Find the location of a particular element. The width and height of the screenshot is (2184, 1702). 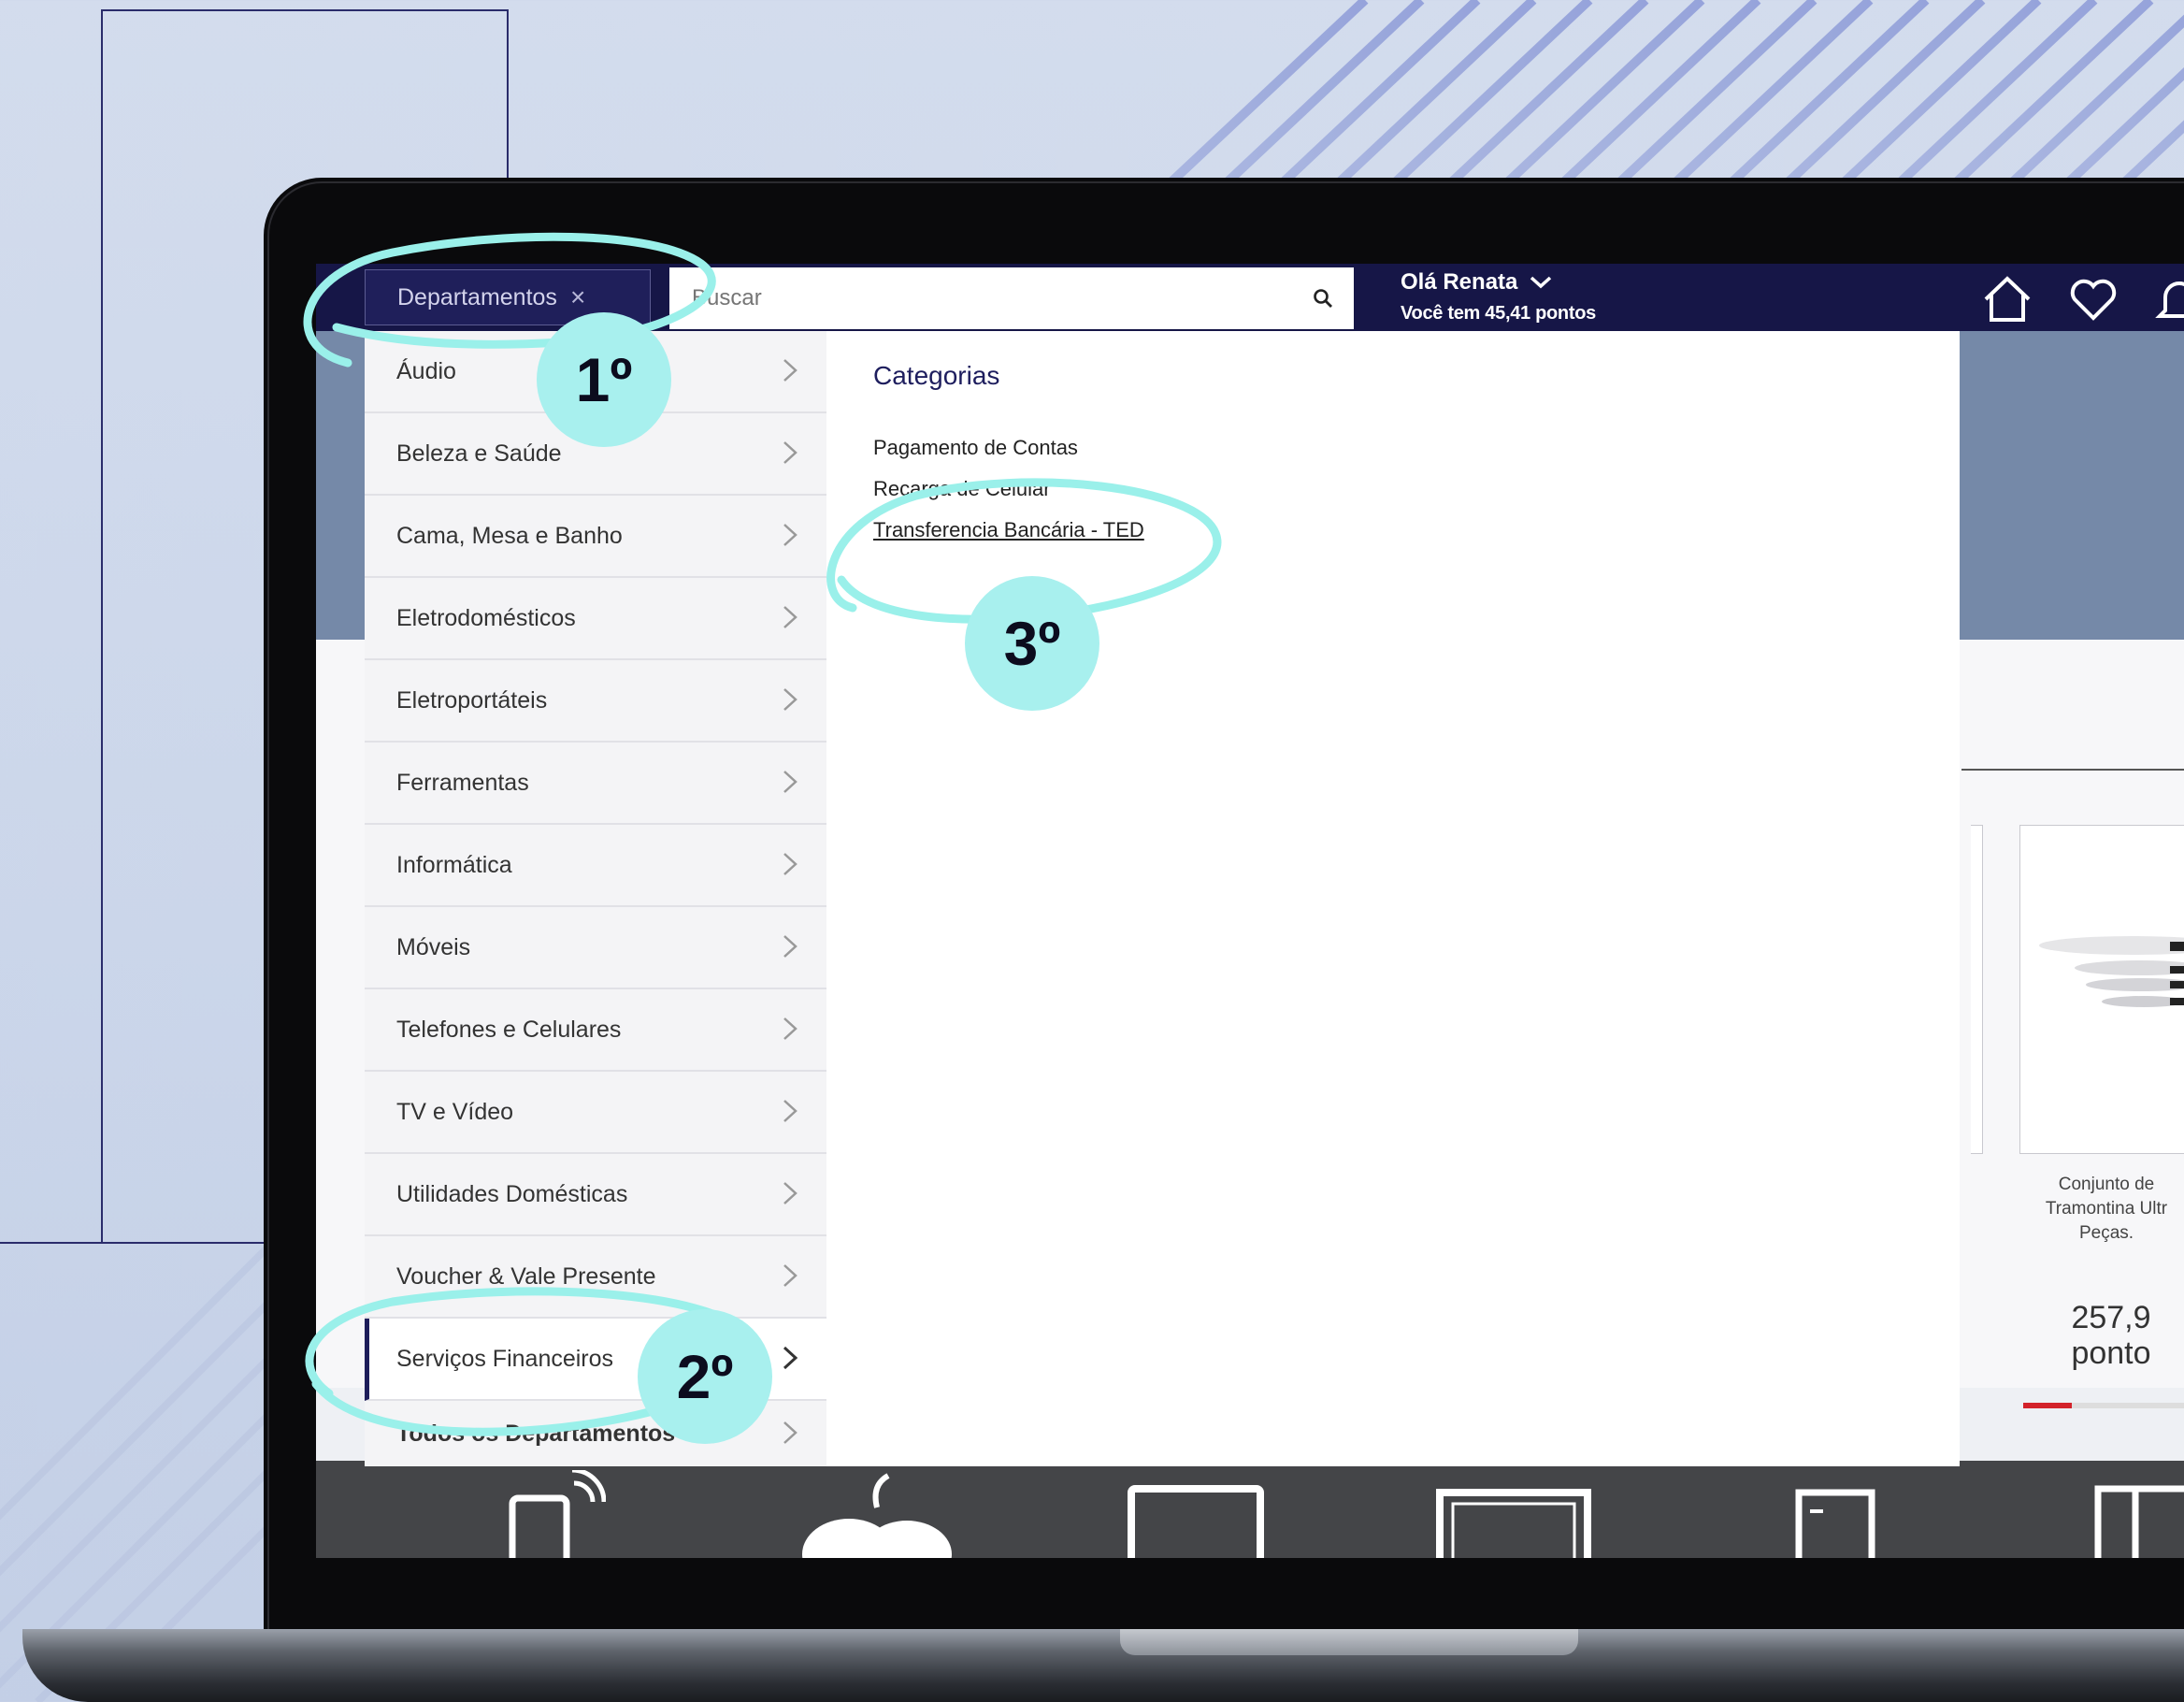

points-balance: Você tem 45,41 pontos is located at coordinates (1498, 314).